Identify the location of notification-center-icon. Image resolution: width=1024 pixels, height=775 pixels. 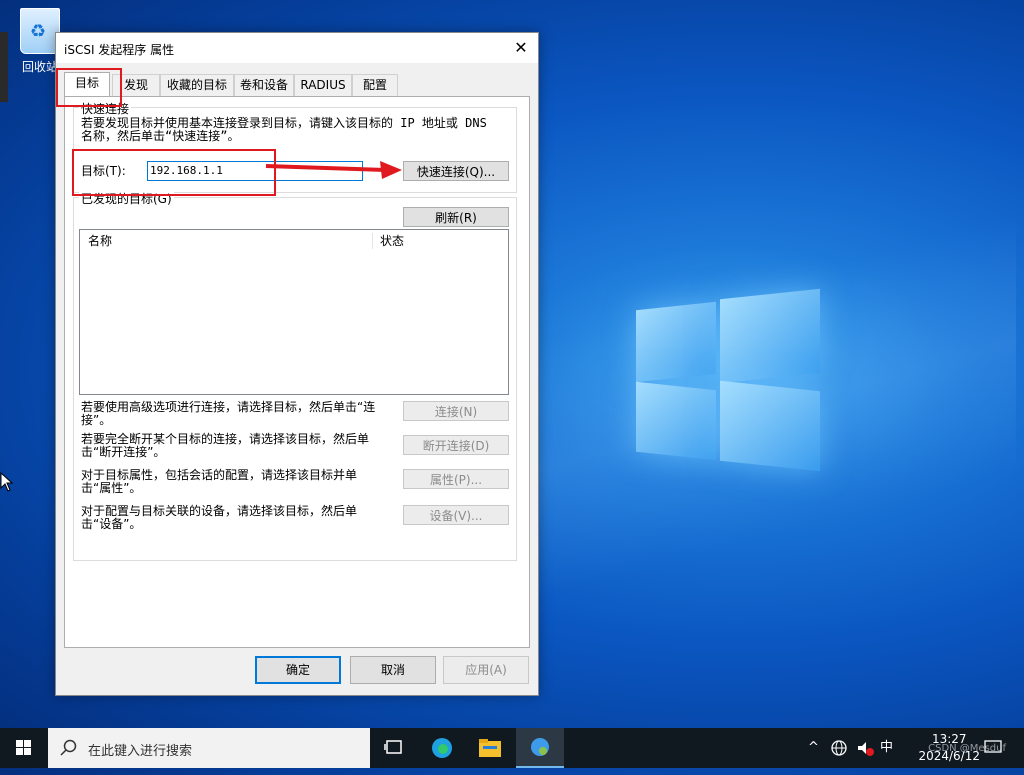
(993, 748).